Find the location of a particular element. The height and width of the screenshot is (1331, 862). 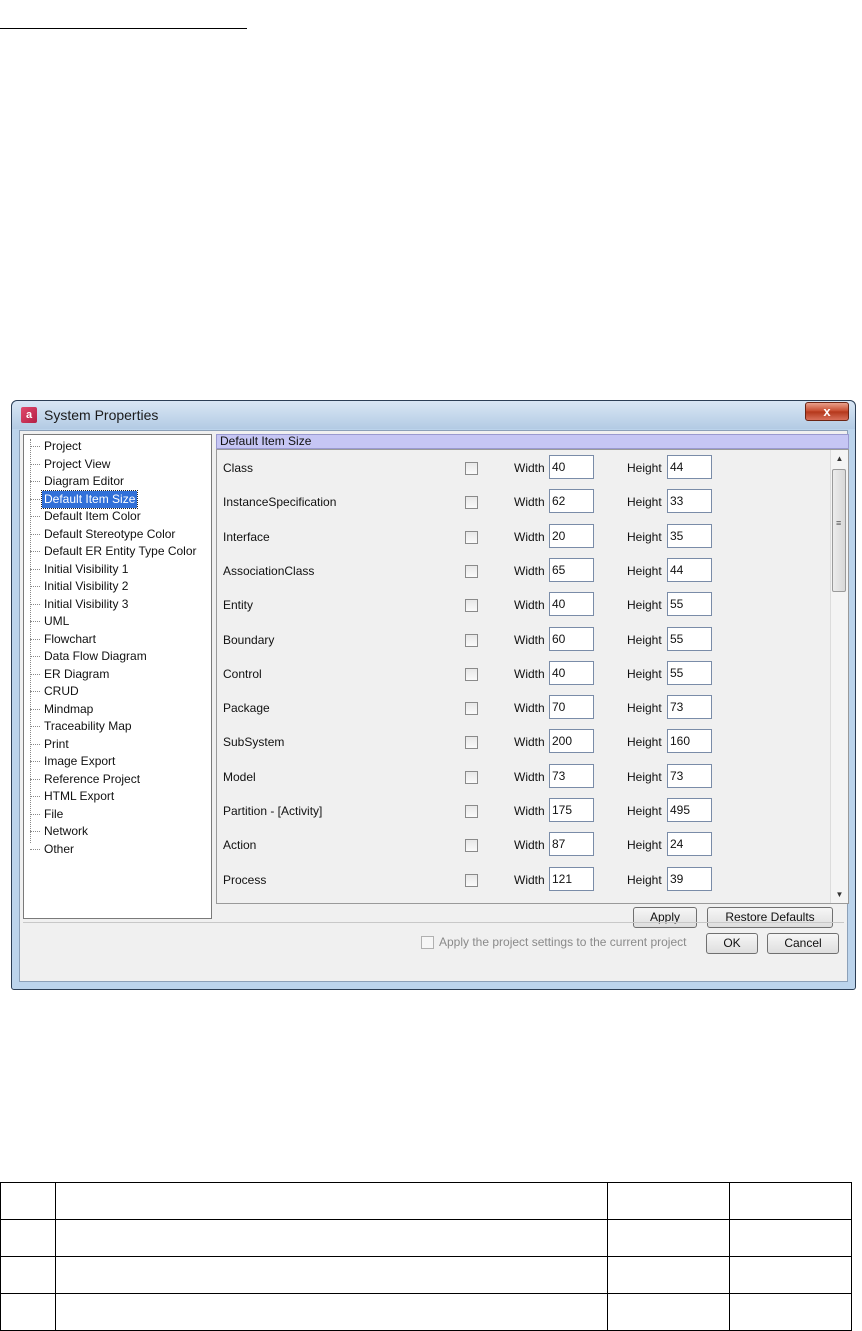

item-name: Class is located at coordinates (238, 468).